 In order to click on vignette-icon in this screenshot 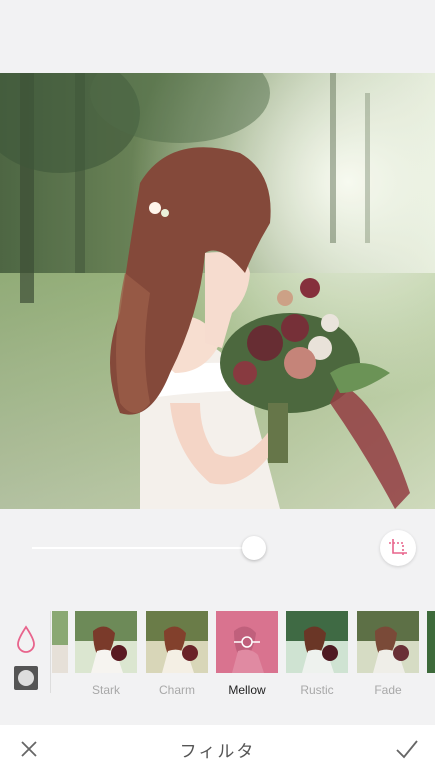, I will do `click(26, 678)`.